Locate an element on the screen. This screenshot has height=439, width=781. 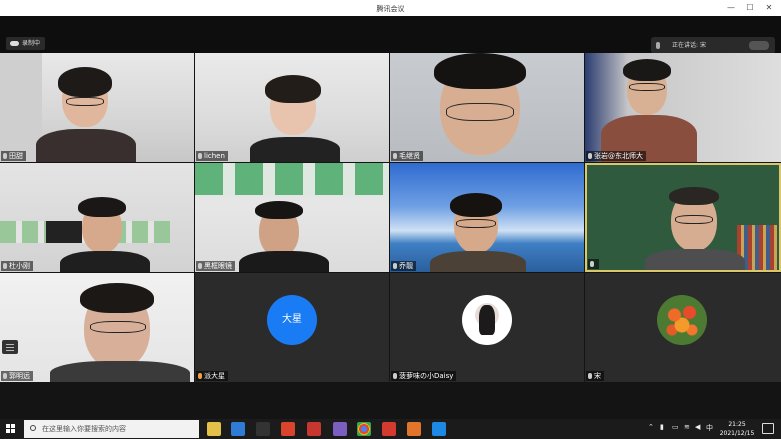
avatar-initials: 大星 is located at coordinates (292, 319).